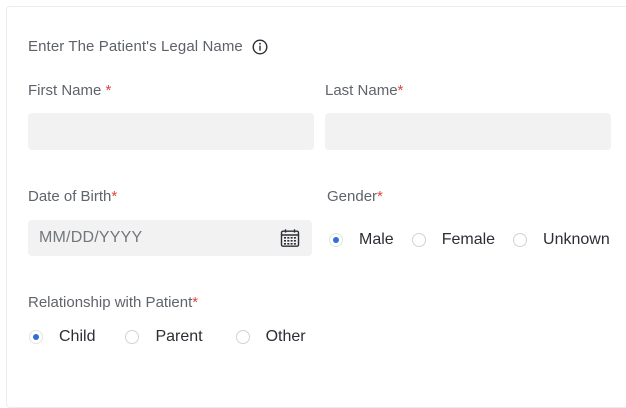 This screenshot has height=408, width=626. Describe the element at coordinates (290, 238) in the screenshot. I see `calendar-icon` at that location.